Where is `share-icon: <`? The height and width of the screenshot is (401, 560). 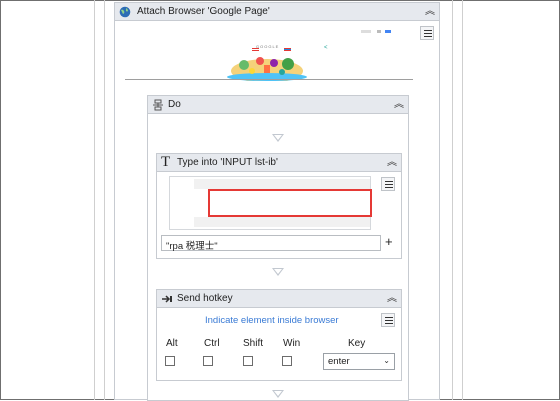
share-icon: < is located at coordinates (326, 48).